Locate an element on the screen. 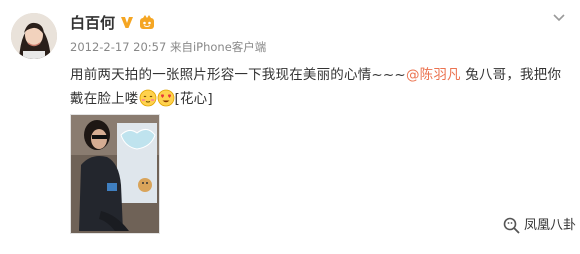  post-timestamp: 2012-2-17 20:57 is located at coordinates (118, 47).